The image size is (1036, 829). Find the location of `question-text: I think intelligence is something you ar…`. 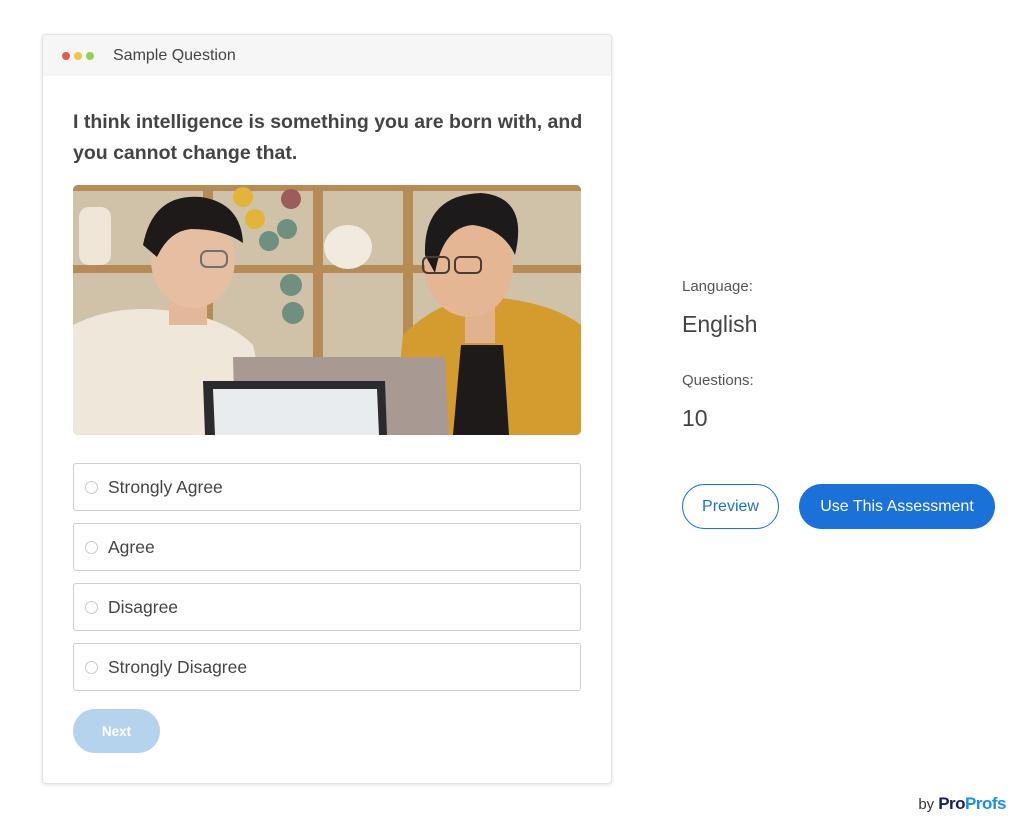

question-text: I think intelligence is something you ar… is located at coordinates (328, 137).